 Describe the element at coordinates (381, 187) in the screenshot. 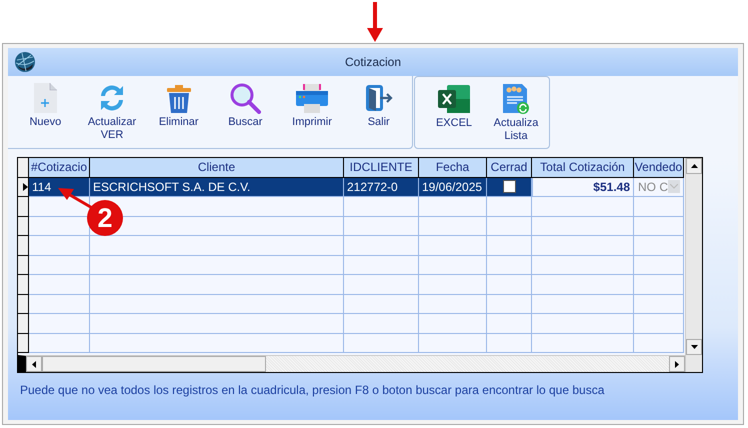

I see `table-cell: 212772-0` at that location.